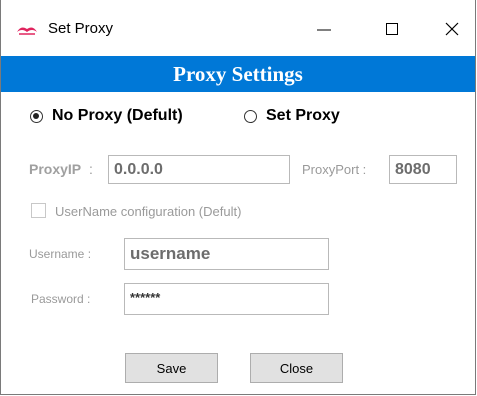 The width and height of the screenshot is (477, 396). I want to click on window-title: Set Proxy, so click(81, 28).